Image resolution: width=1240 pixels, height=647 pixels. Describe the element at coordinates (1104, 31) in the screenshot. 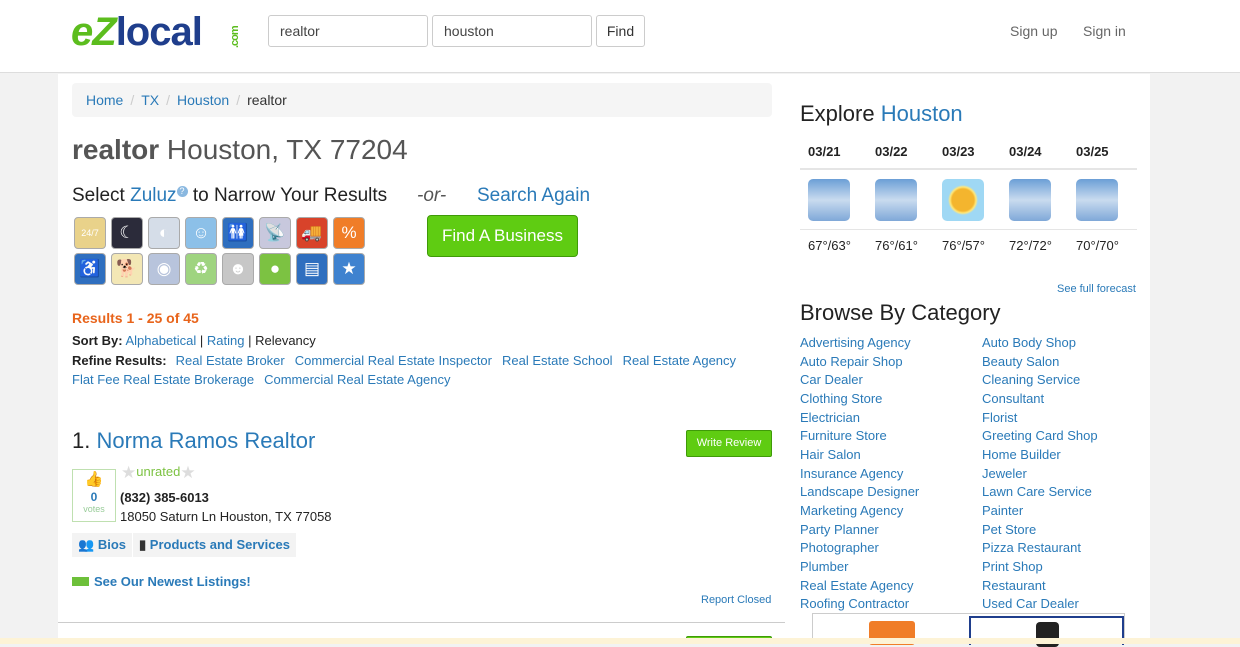

I see `sign-in-link: Sign in` at that location.